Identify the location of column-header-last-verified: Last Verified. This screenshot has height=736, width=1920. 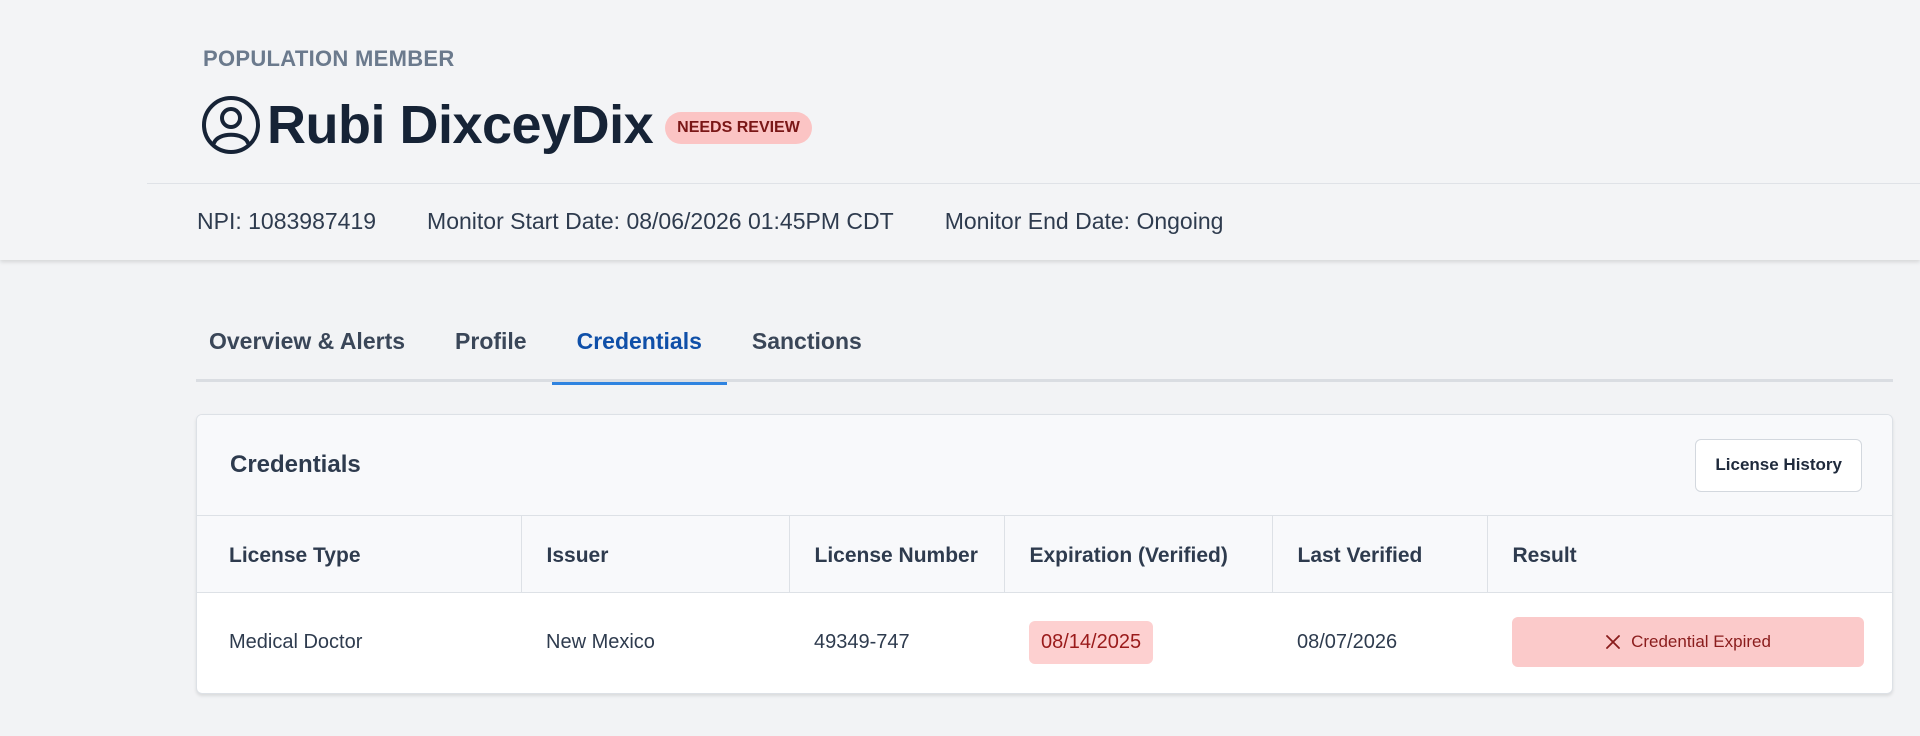
(1380, 554).